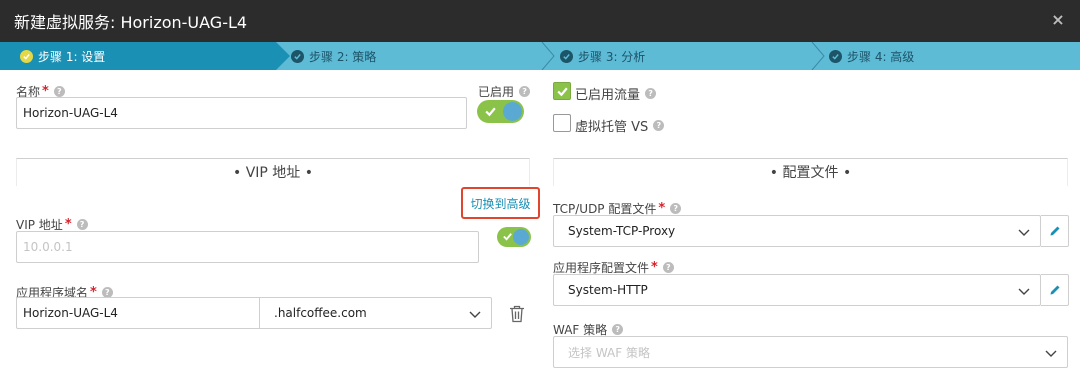 The width and height of the screenshot is (1080, 375). Describe the element at coordinates (1058, 20) in the screenshot. I see `close-icon: ×` at that location.